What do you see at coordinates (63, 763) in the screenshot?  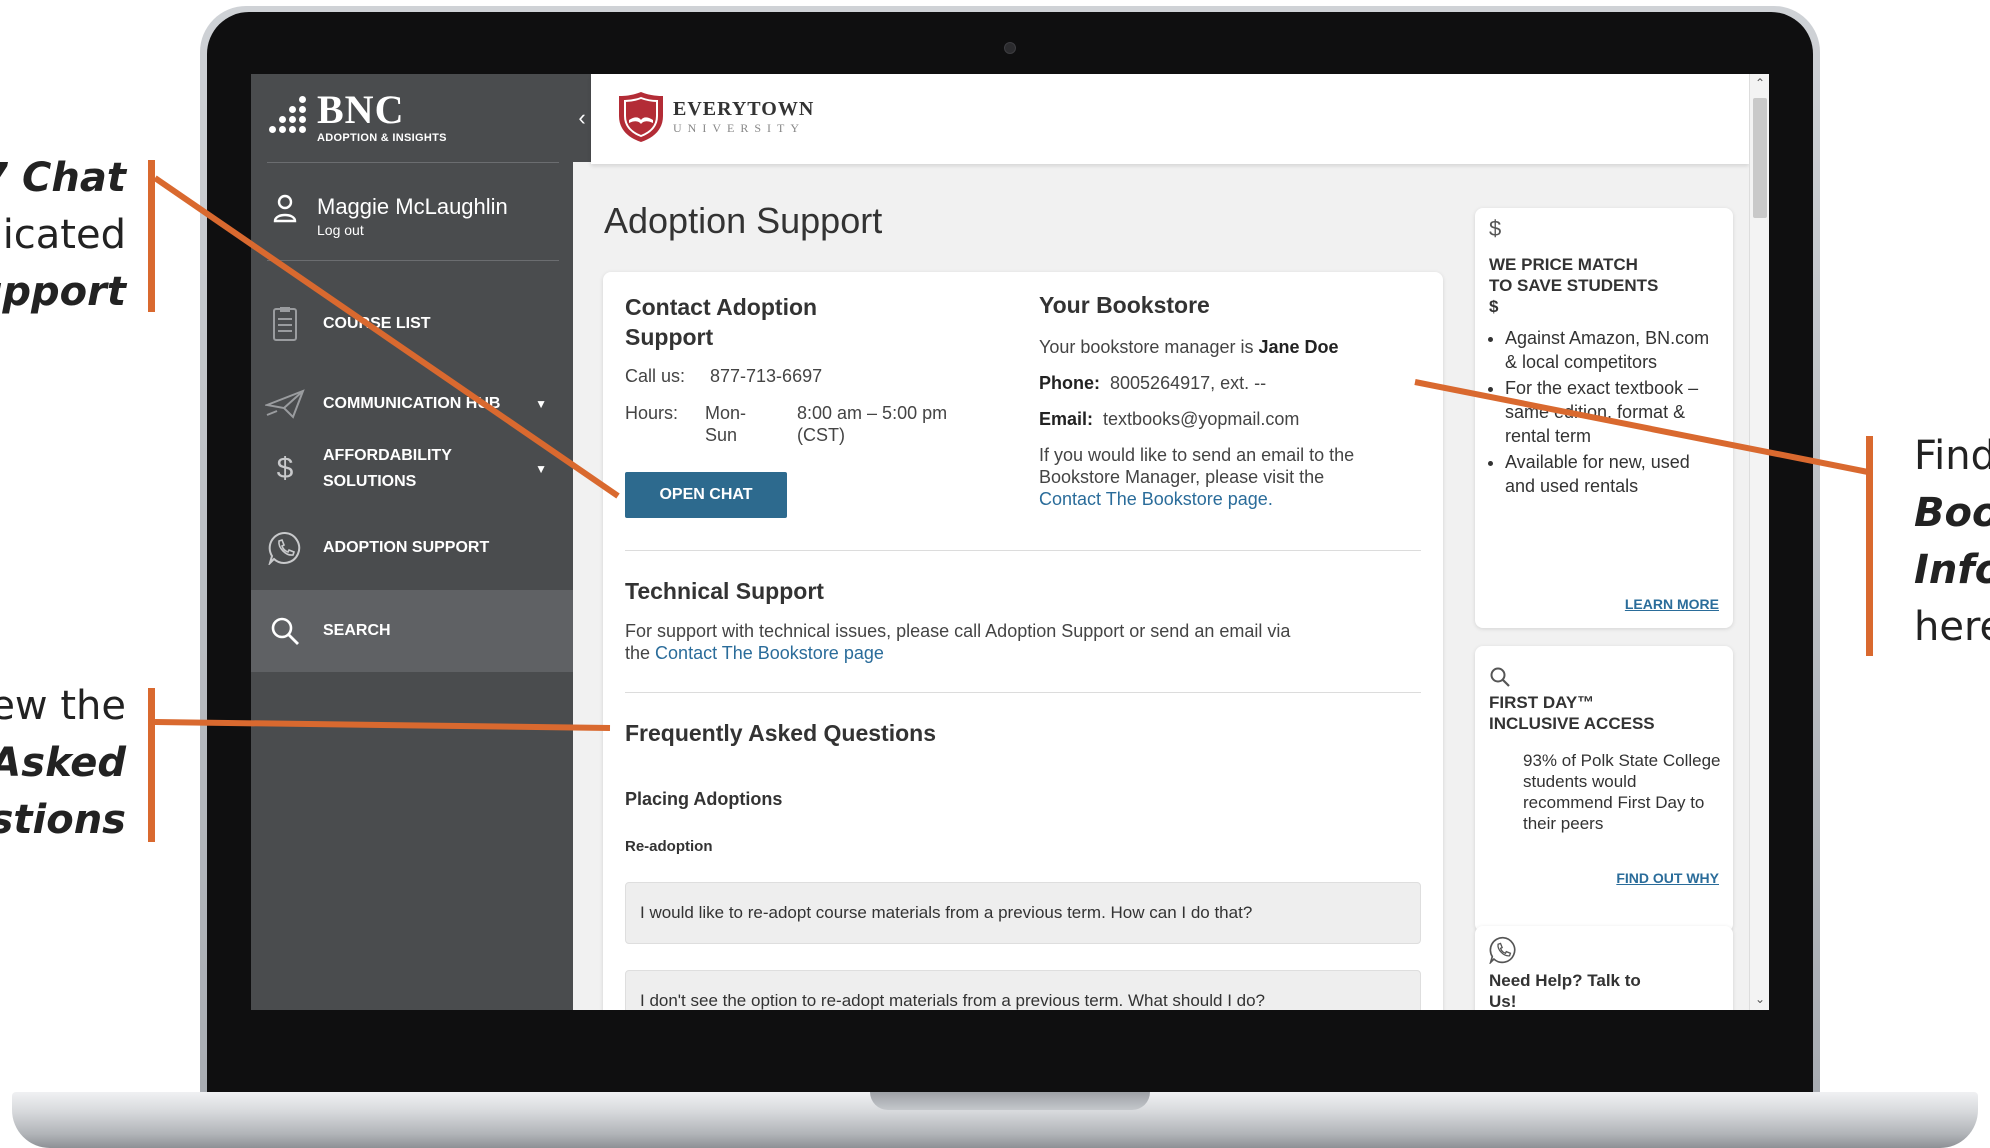 I see `callout-faq: ew the Asked estions` at bounding box center [63, 763].